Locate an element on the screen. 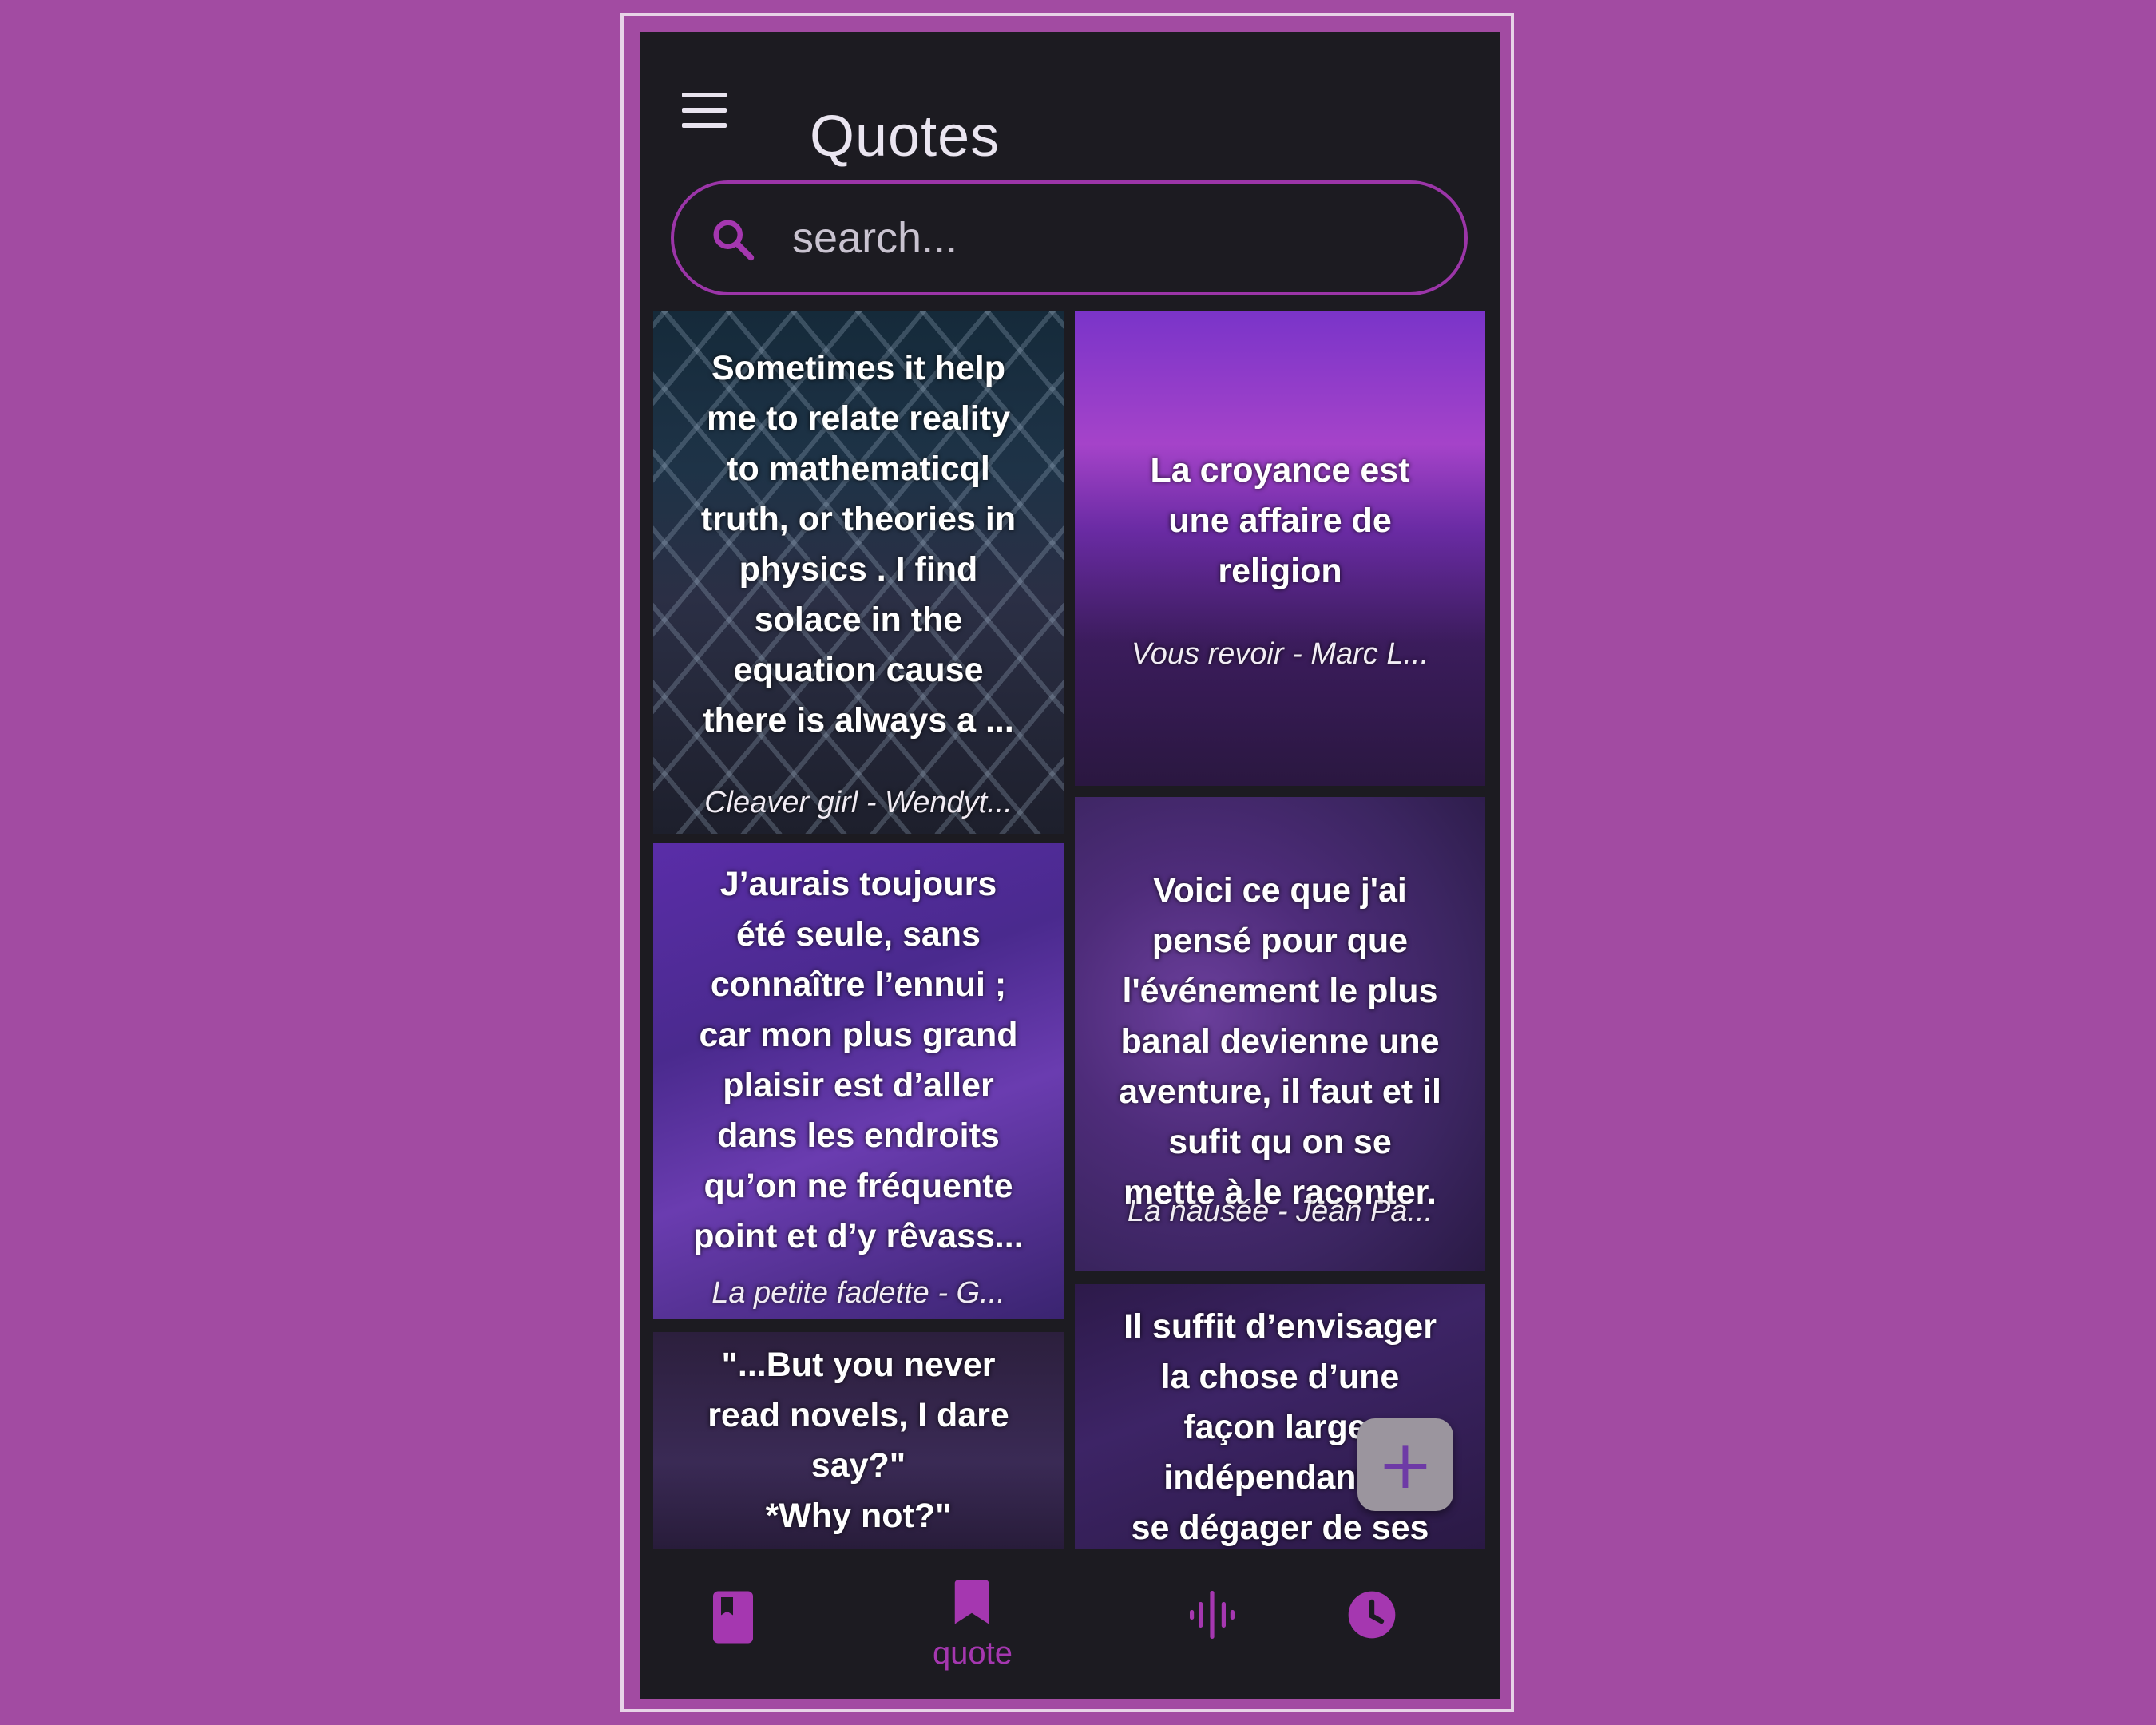 The height and width of the screenshot is (1725, 2156). plus-icon: + is located at coordinates (1405, 1465).